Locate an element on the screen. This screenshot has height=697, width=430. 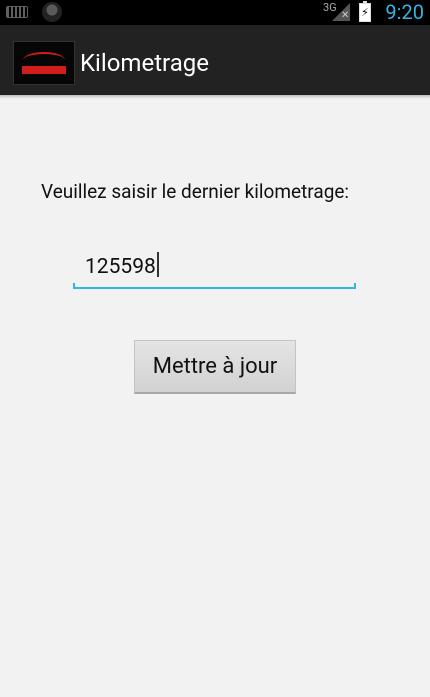
input-underline is located at coordinates (214, 288).